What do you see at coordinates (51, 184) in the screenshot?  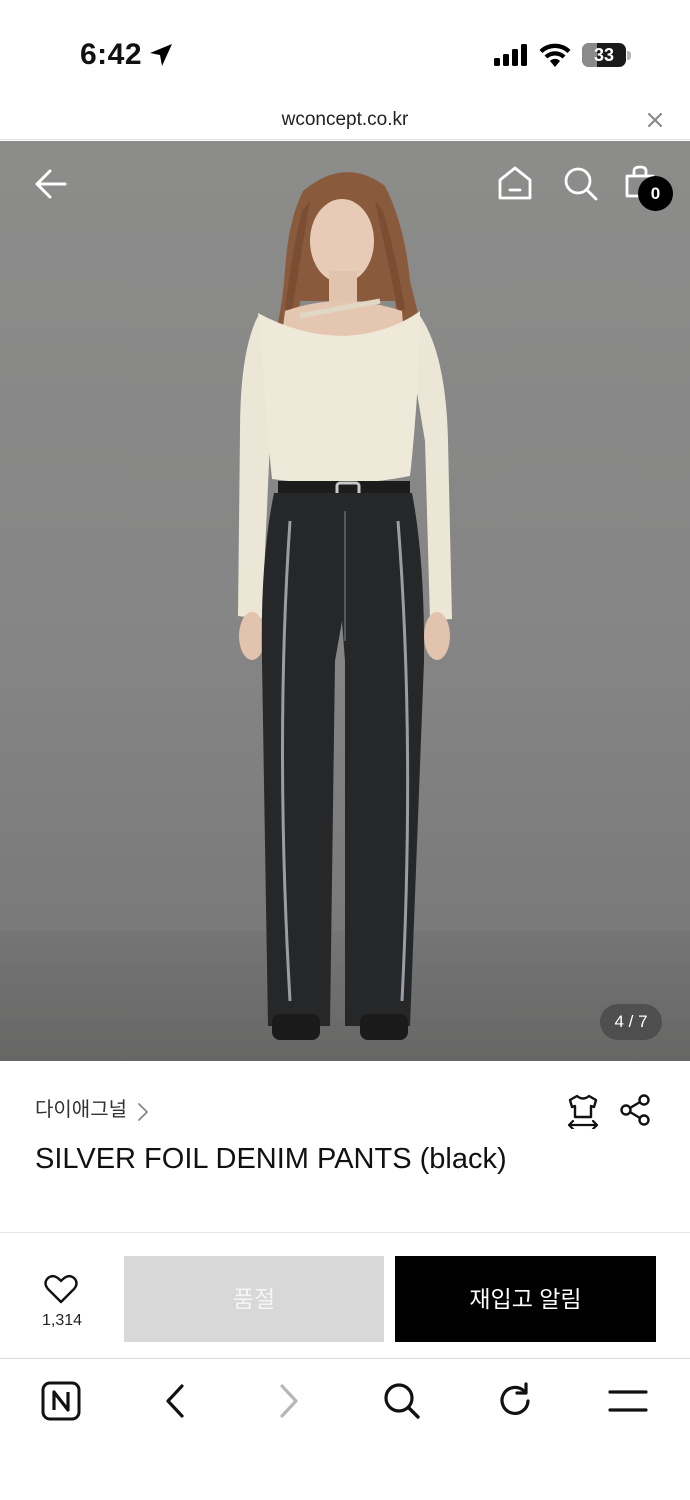 I see `arrow-left-icon` at bounding box center [51, 184].